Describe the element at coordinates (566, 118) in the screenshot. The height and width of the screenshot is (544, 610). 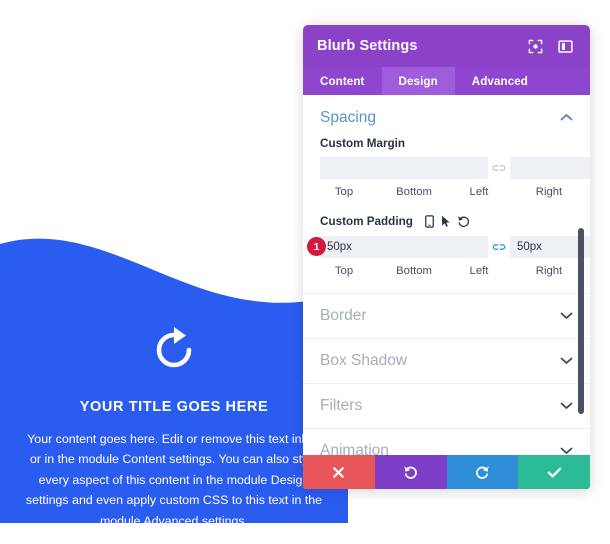
I see `chevron-up-icon` at that location.